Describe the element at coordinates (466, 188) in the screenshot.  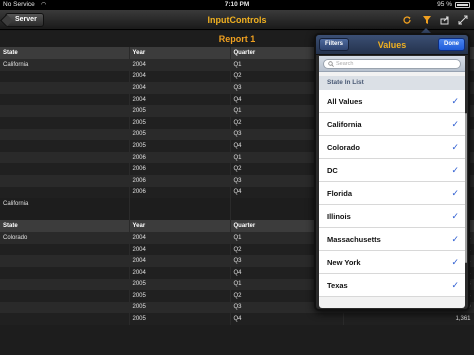
I see `popover-scrollbar` at that location.